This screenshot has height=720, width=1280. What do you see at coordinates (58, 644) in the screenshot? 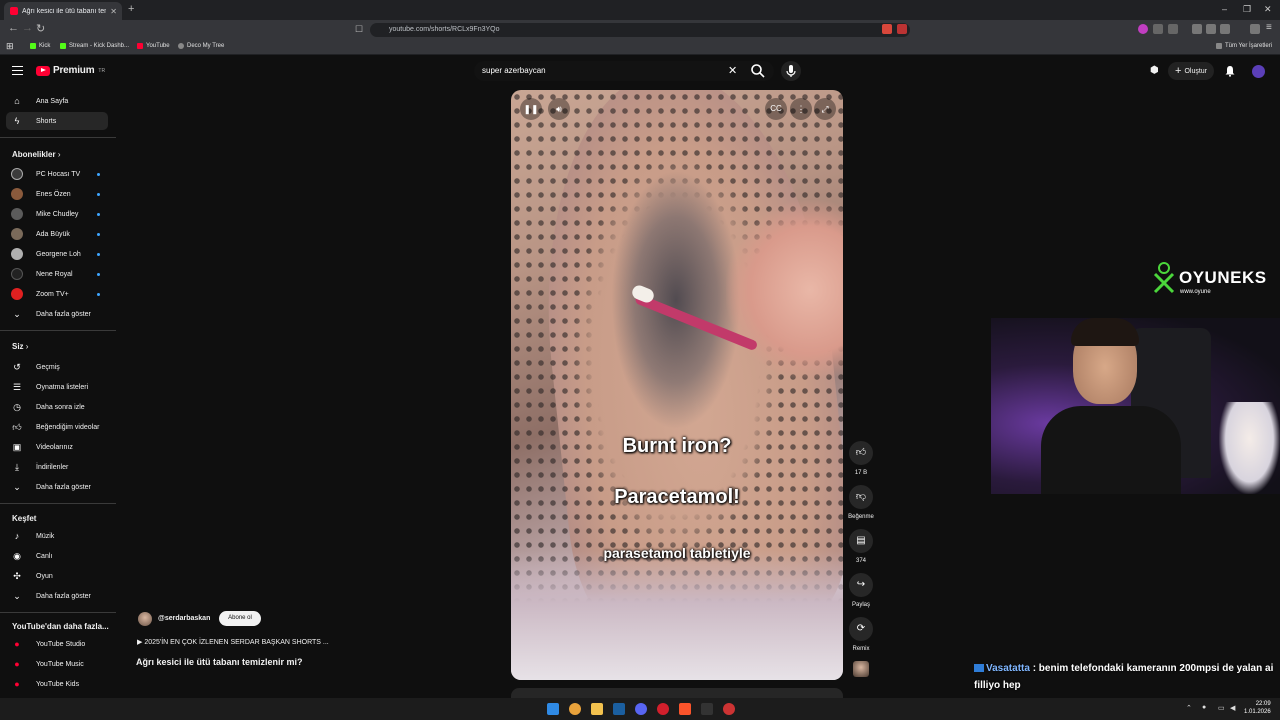
I see `sidebar-item-youtube-studio: ● YouTube Studio` at bounding box center [58, 644].